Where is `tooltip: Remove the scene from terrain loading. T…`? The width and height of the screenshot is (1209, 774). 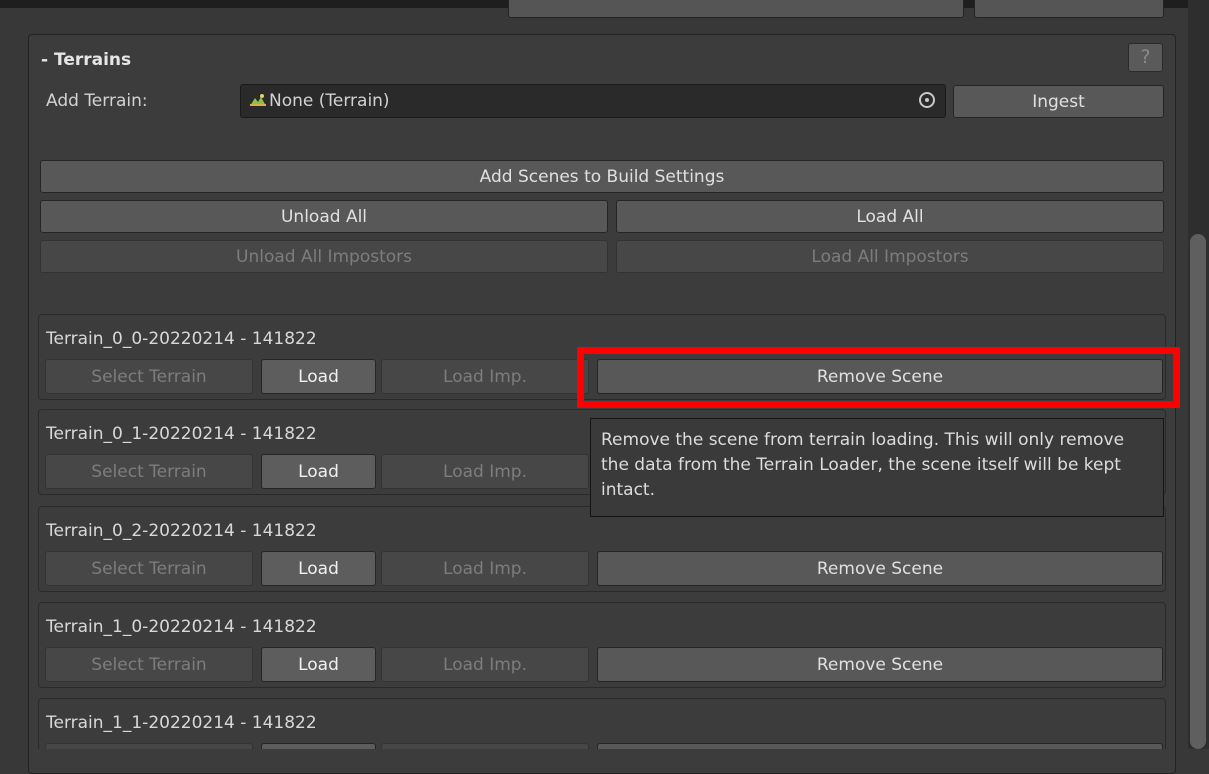 tooltip: Remove the scene from terrain loading. T… is located at coordinates (877, 467).